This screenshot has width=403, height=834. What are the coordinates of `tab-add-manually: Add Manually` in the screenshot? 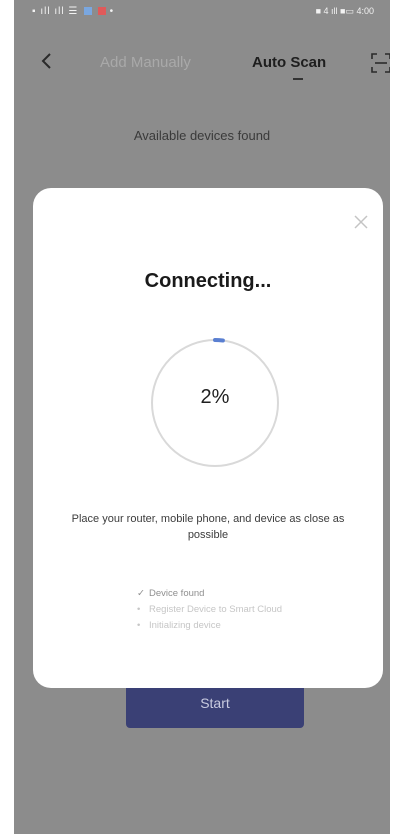 It's located at (145, 62).